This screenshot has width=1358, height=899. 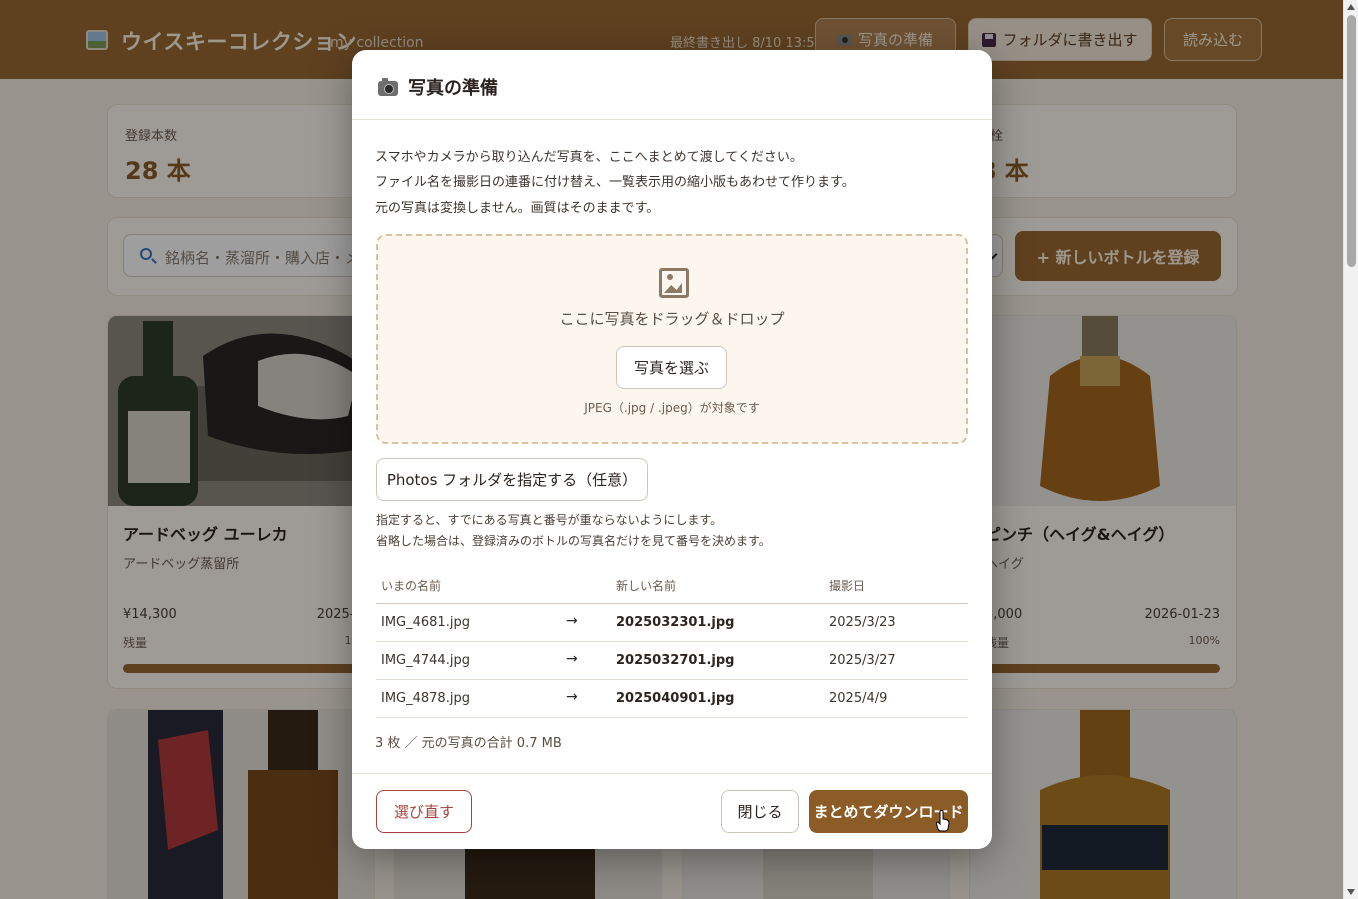 What do you see at coordinates (672, 811) in the screenshot?
I see `dialog-footer: 選び直す 閉じる まとめてダウンロード` at bounding box center [672, 811].